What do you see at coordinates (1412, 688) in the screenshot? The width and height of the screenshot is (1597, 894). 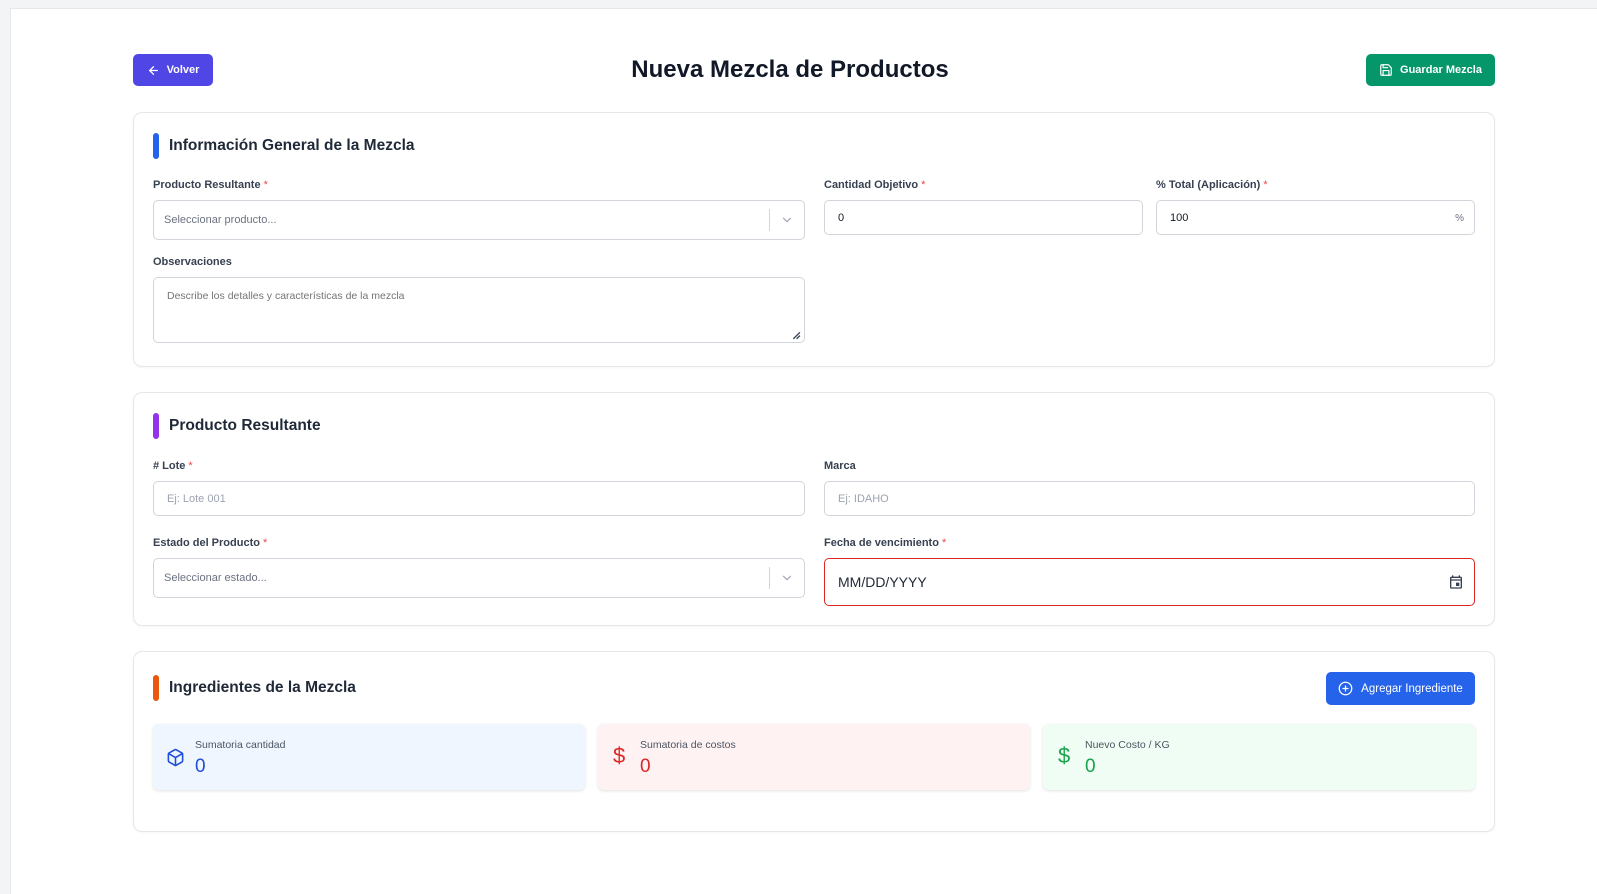 I see `add-ingredient-label: Agregar Ingrediente` at bounding box center [1412, 688].